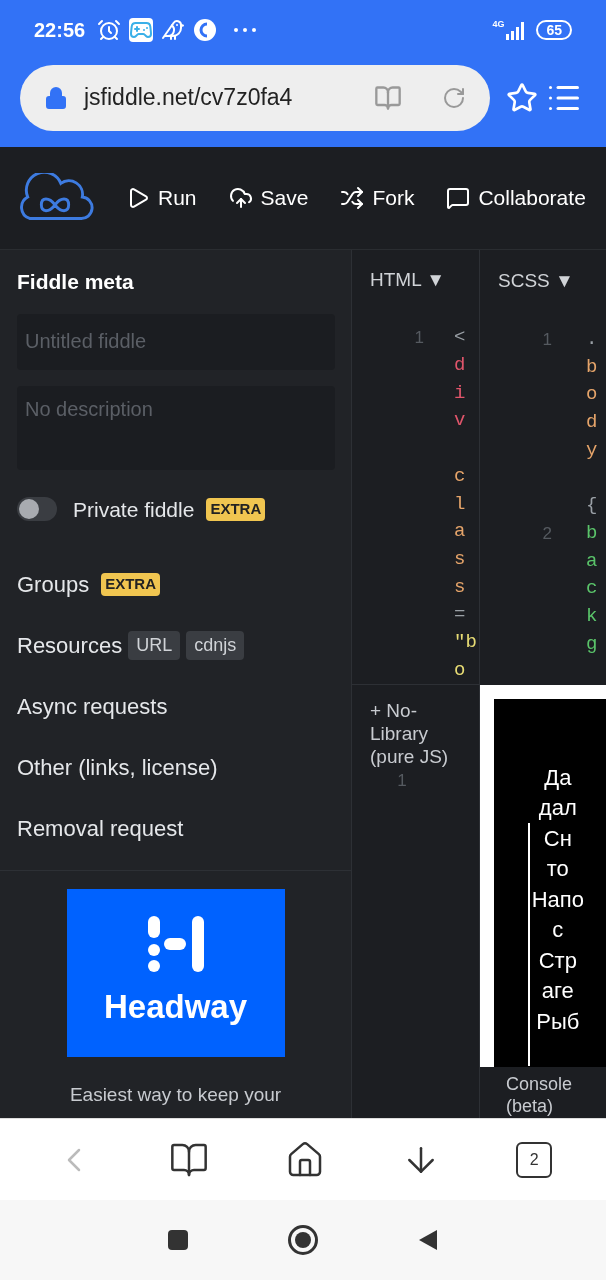  Describe the element at coordinates (460, 670) in the screenshot. I see `code-token: o` at that location.